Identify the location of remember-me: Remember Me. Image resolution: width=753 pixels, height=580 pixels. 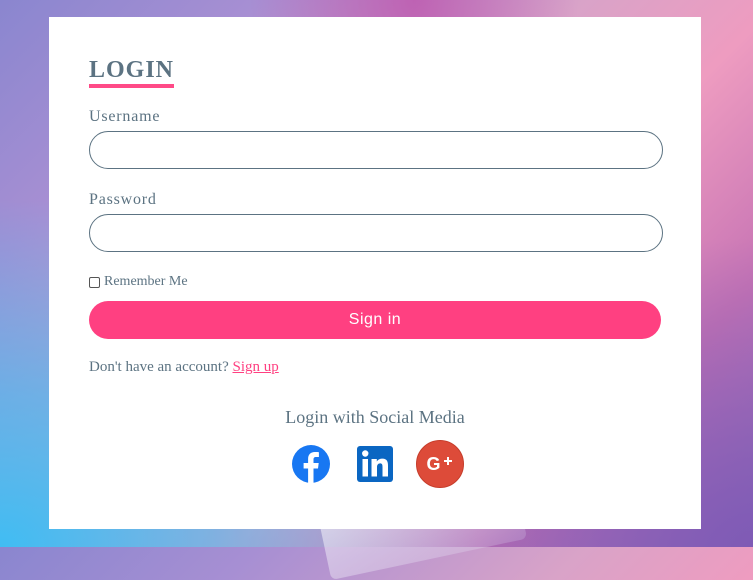
(138, 282).